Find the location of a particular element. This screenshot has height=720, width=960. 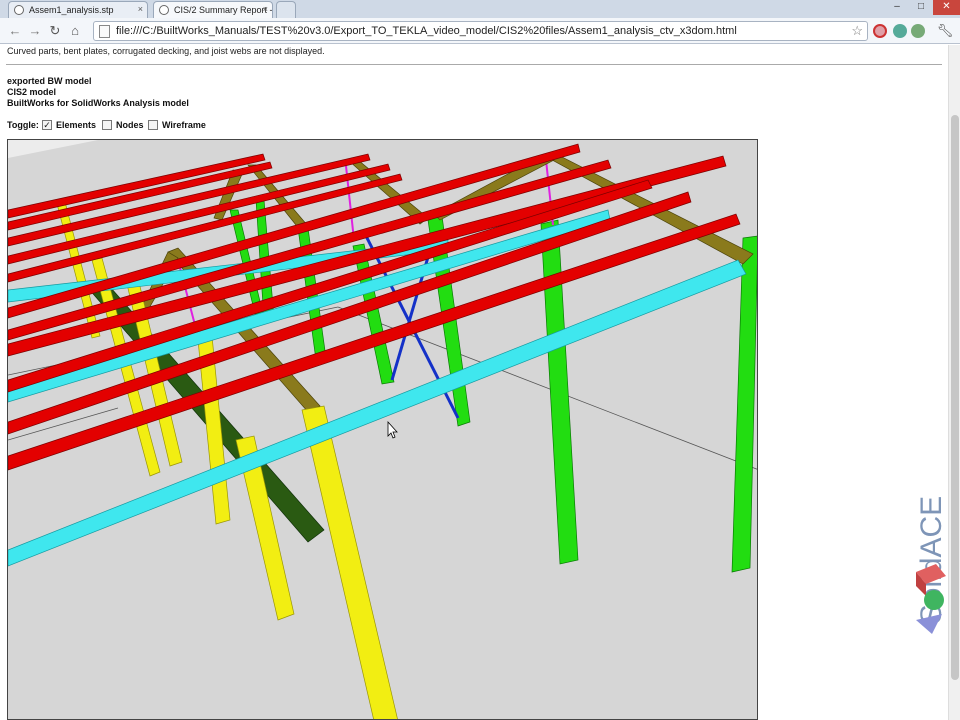

heading-exported-bw: exported BW model is located at coordinates (49, 81).